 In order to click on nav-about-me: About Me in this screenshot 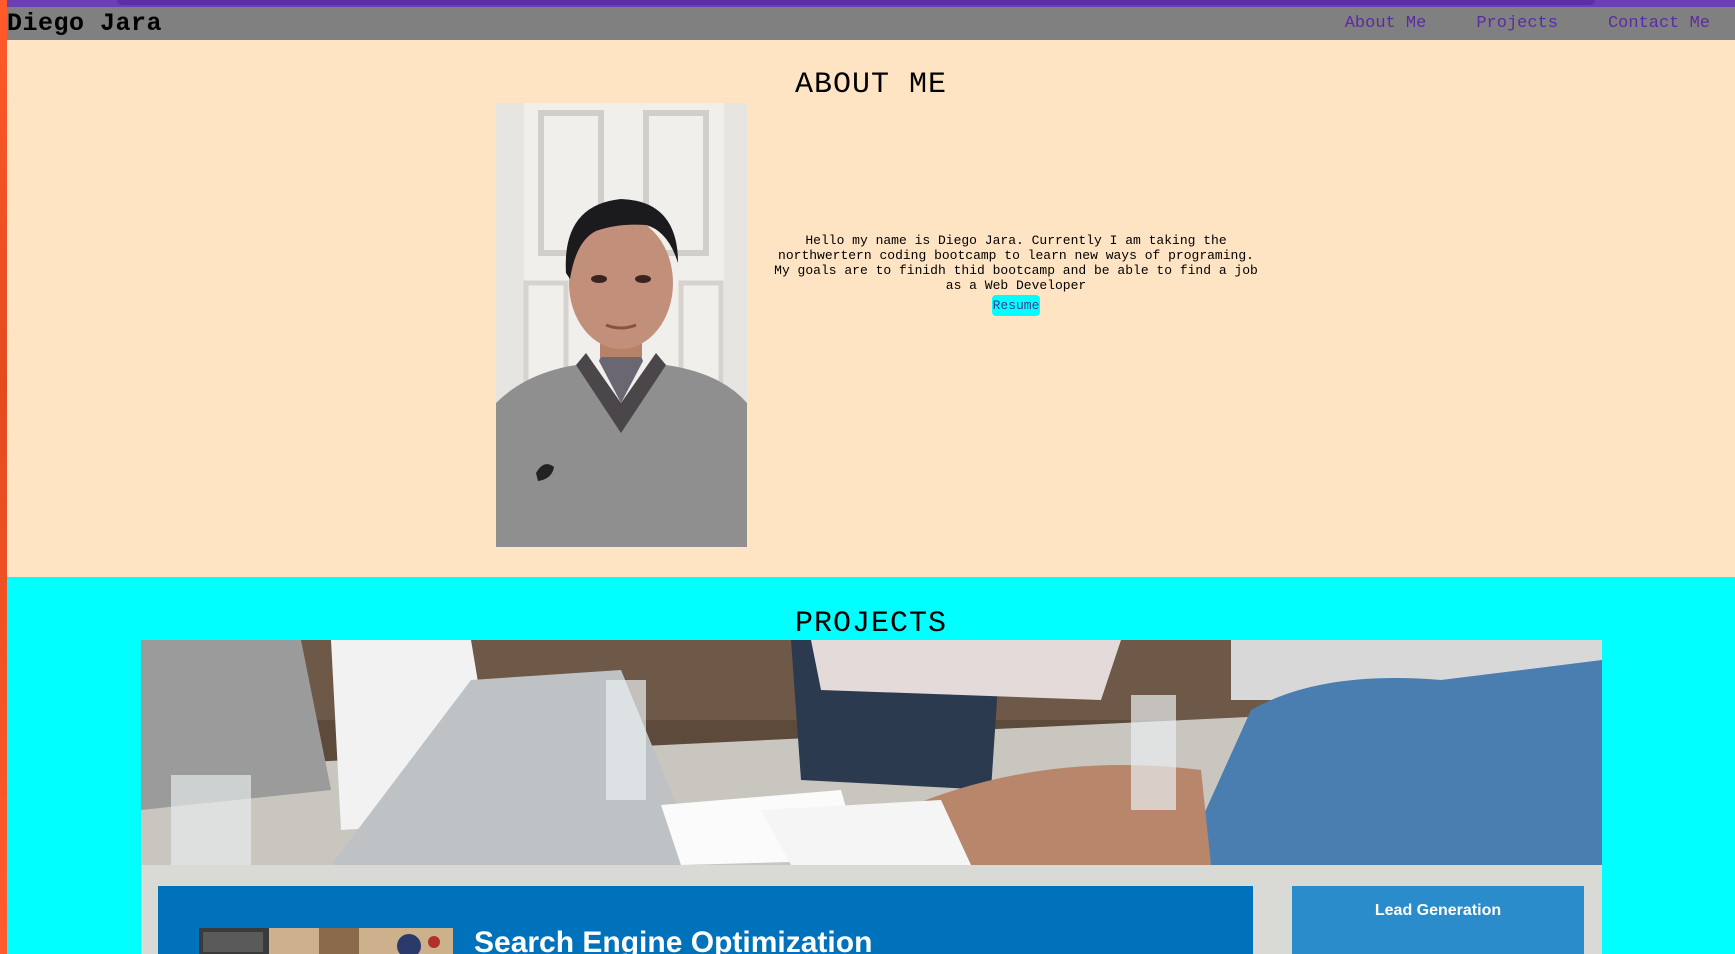, I will do `click(1386, 23)`.